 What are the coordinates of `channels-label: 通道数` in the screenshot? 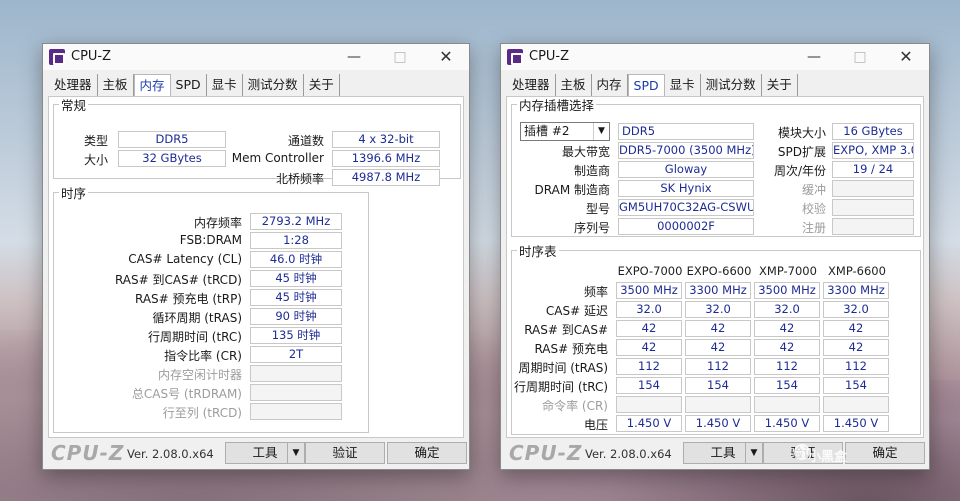 It's located at (305, 141).